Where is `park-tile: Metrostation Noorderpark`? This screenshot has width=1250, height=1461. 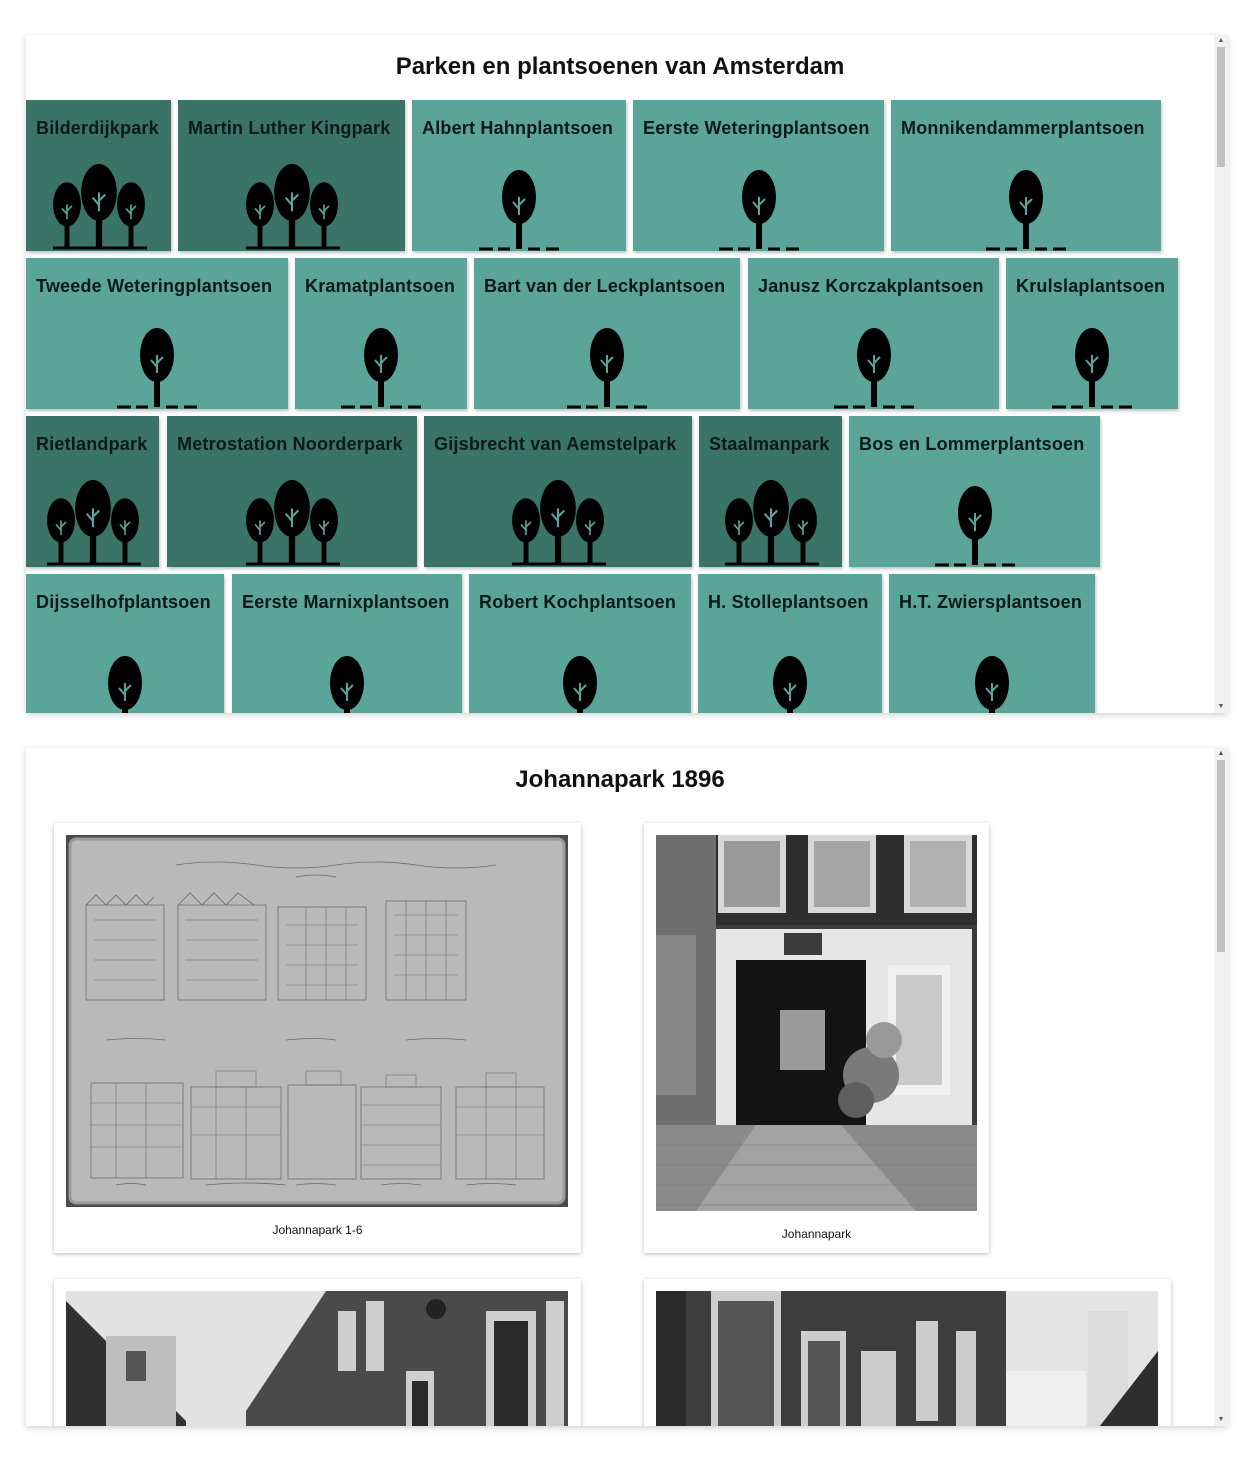
park-tile: Metrostation Noorderpark is located at coordinates (292, 491).